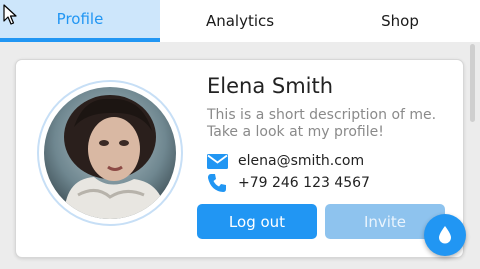 The image size is (480, 269). I want to click on water-drop-icon, so click(445, 235).